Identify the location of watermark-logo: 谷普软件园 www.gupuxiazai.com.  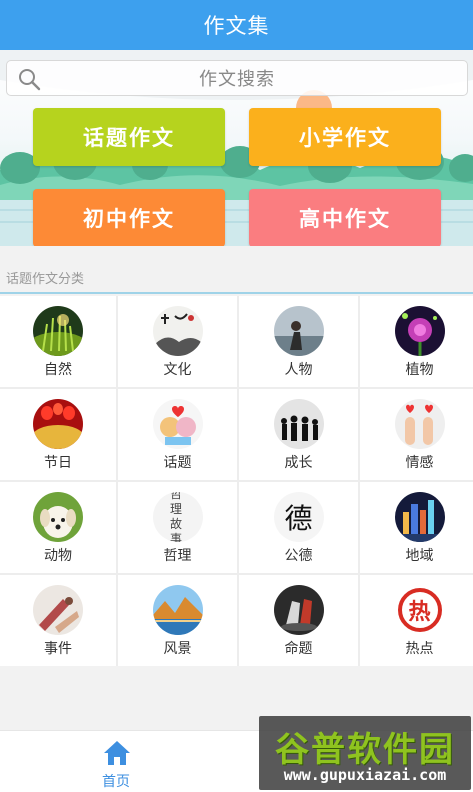
(365, 753).